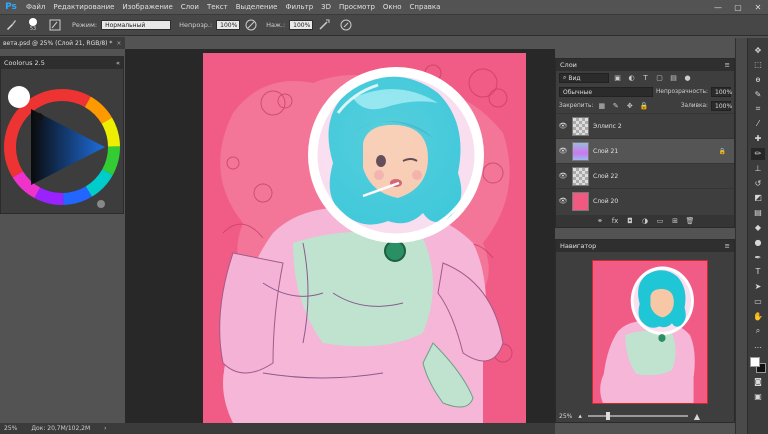 The height and width of the screenshot is (434, 768). Describe the element at coordinates (758, 287) in the screenshot. I see `path-select-icon: ➤` at that location.